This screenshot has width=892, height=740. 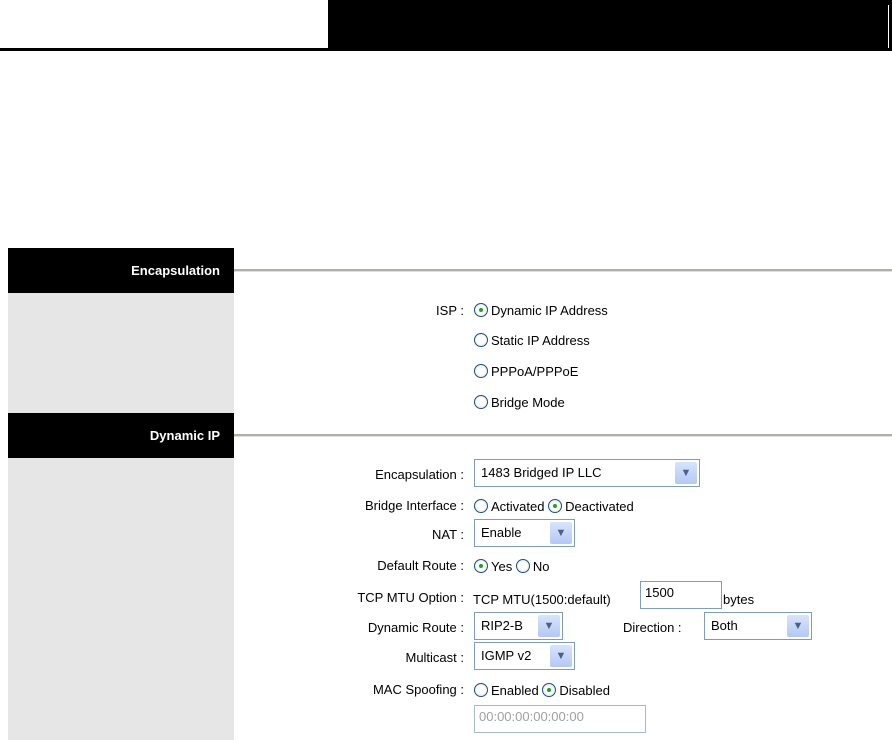 I want to click on header-edge, so click(x=888, y=26).